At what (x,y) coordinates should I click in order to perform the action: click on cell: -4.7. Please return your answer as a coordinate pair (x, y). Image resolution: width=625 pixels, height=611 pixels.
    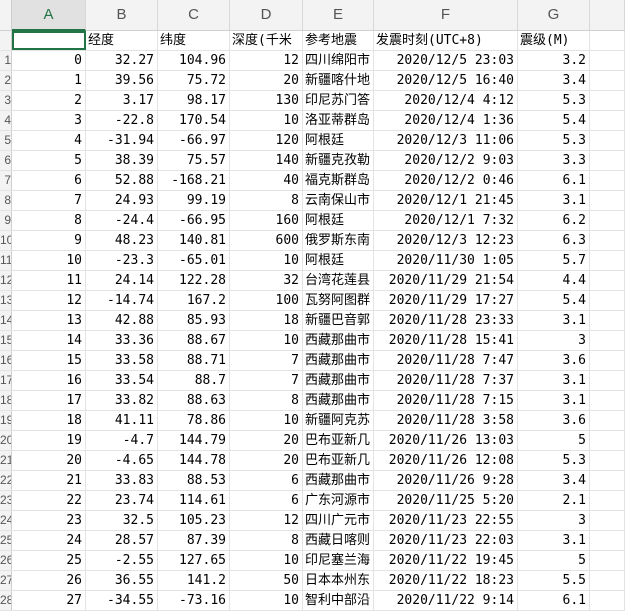
    Looking at the image, I should click on (122, 440).